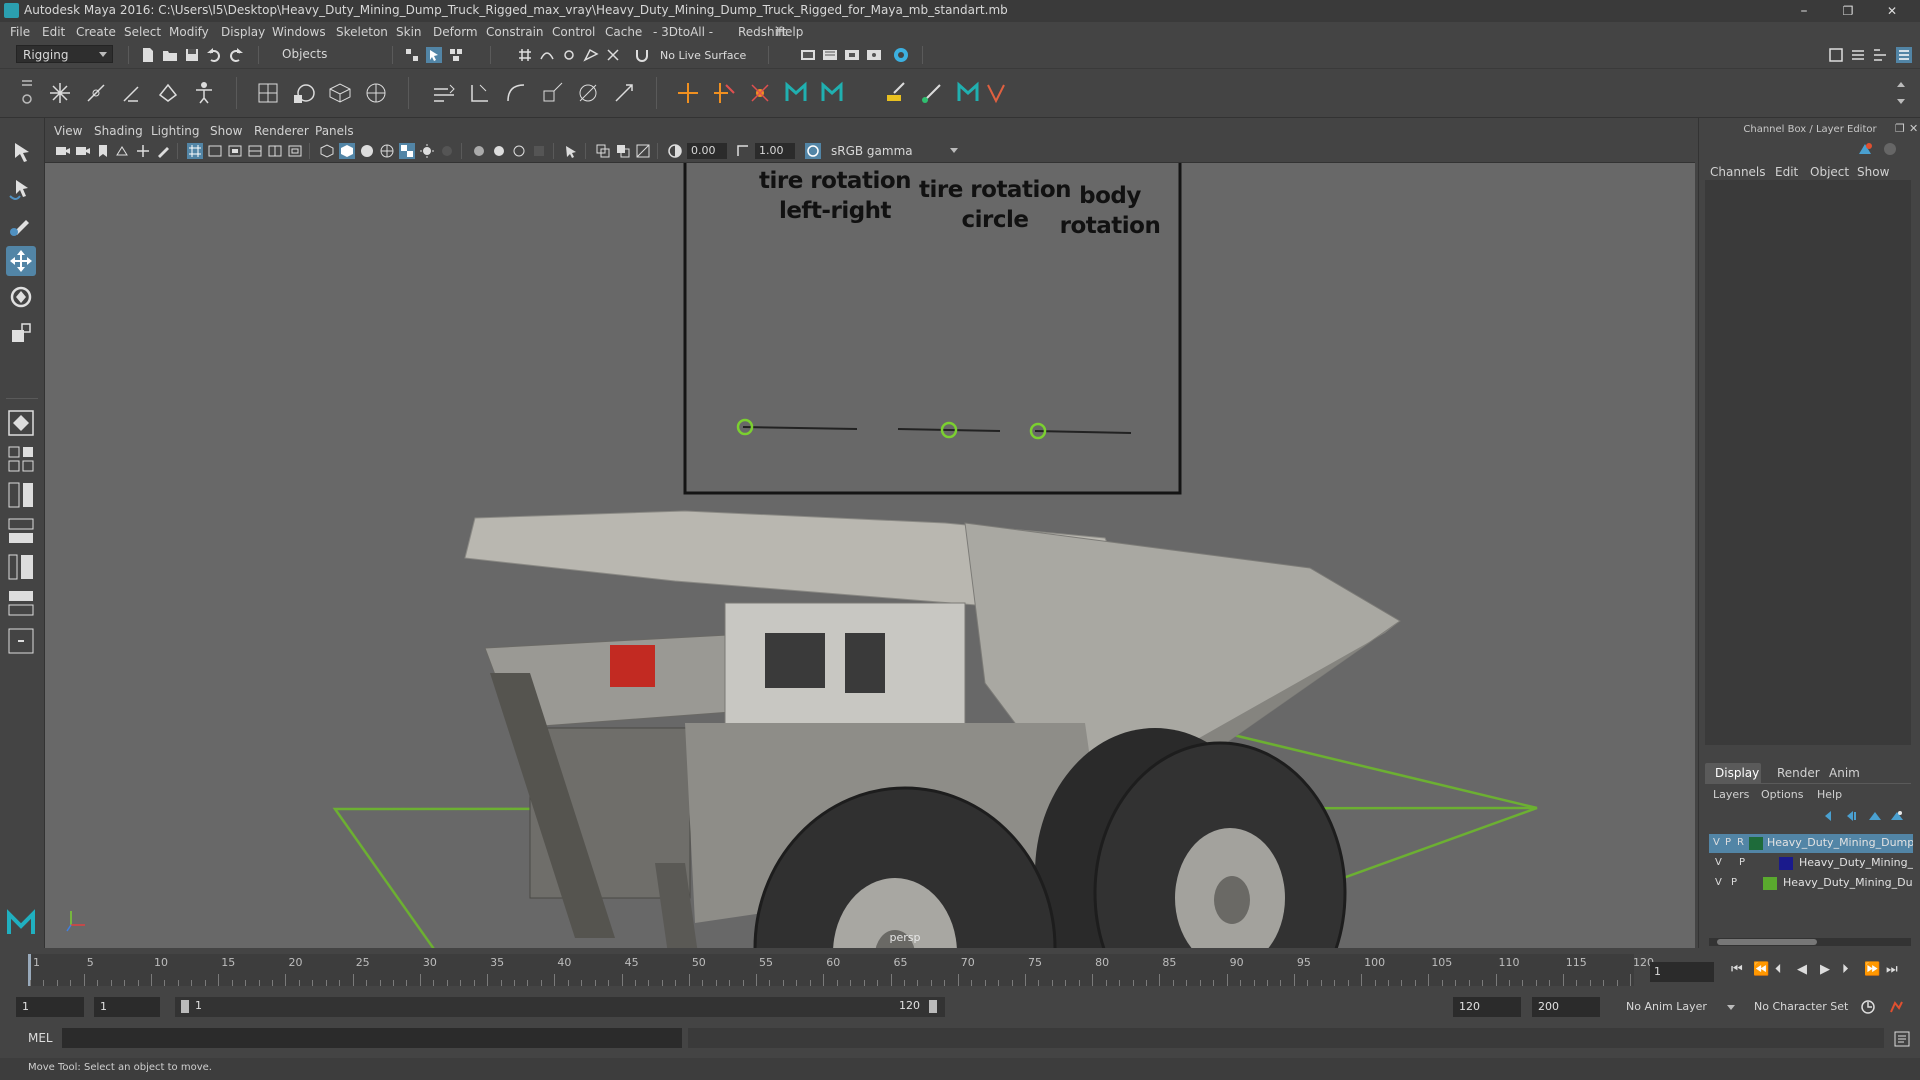 The image size is (1920, 1080). Describe the element at coordinates (796, 93) in the screenshot. I see `maya-script-icon` at that location.